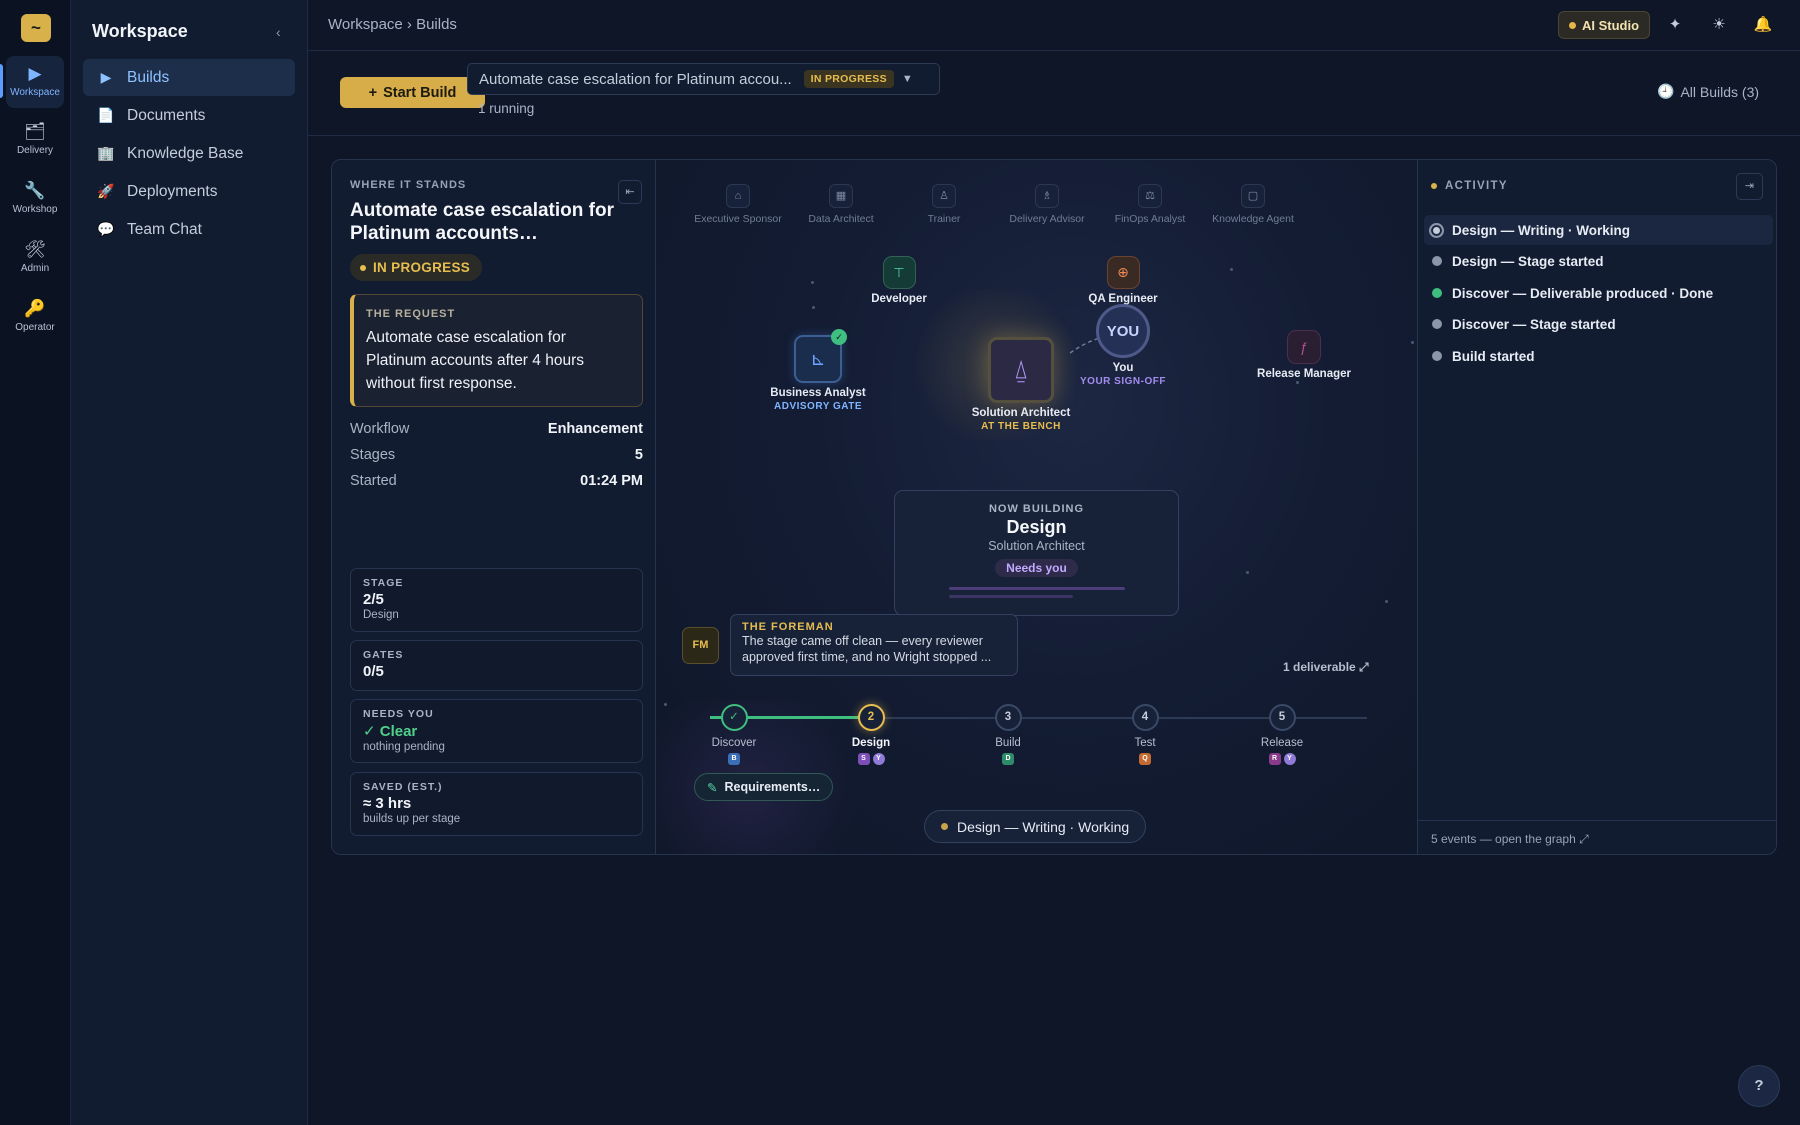 The width and height of the screenshot is (1800, 1125). Describe the element at coordinates (611, 481) in the screenshot. I see `meta-value: 01:24 PM` at that location.